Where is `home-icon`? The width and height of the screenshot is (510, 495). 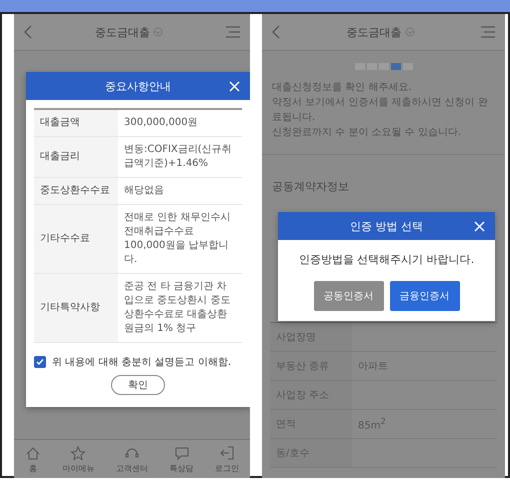 home-icon is located at coordinates (32, 452).